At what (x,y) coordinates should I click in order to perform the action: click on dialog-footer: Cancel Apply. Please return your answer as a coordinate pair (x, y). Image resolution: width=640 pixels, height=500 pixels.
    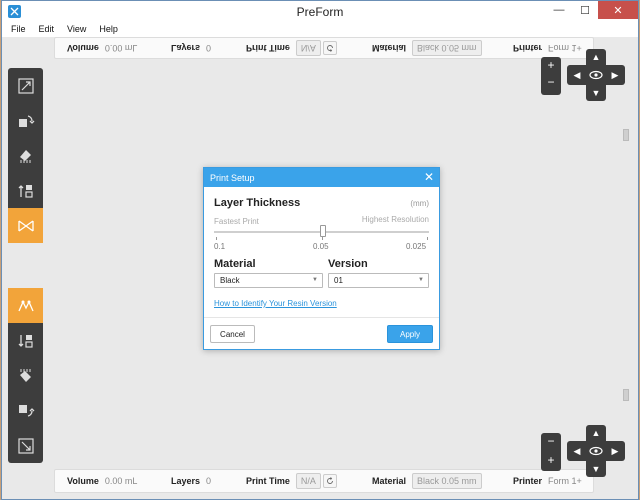
    Looking at the image, I should click on (321, 333).